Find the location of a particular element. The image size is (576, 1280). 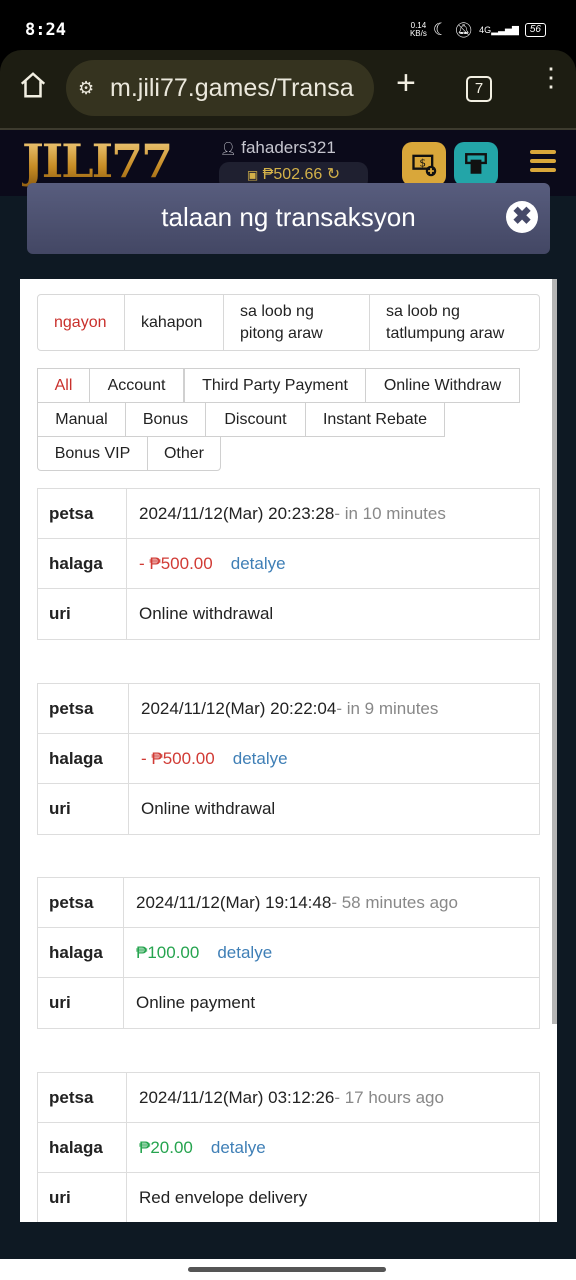

filter-bonus-vip: Bonus VIP is located at coordinates (92, 453).